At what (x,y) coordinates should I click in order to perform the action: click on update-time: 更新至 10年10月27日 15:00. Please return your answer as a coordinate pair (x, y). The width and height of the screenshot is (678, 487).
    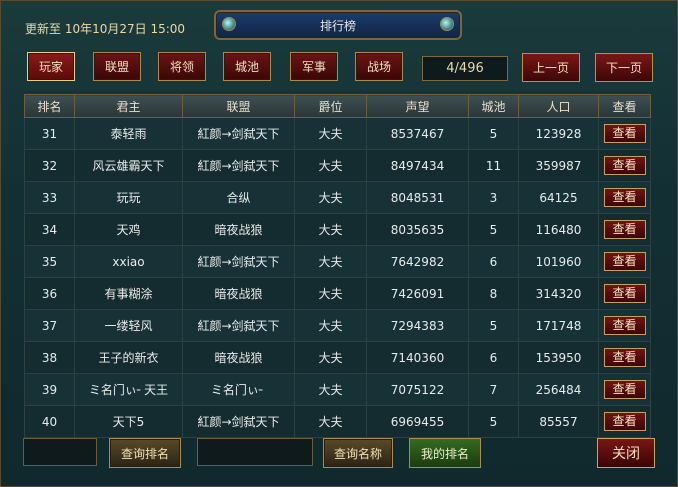
    Looking at the image, I should click on (105, 29).